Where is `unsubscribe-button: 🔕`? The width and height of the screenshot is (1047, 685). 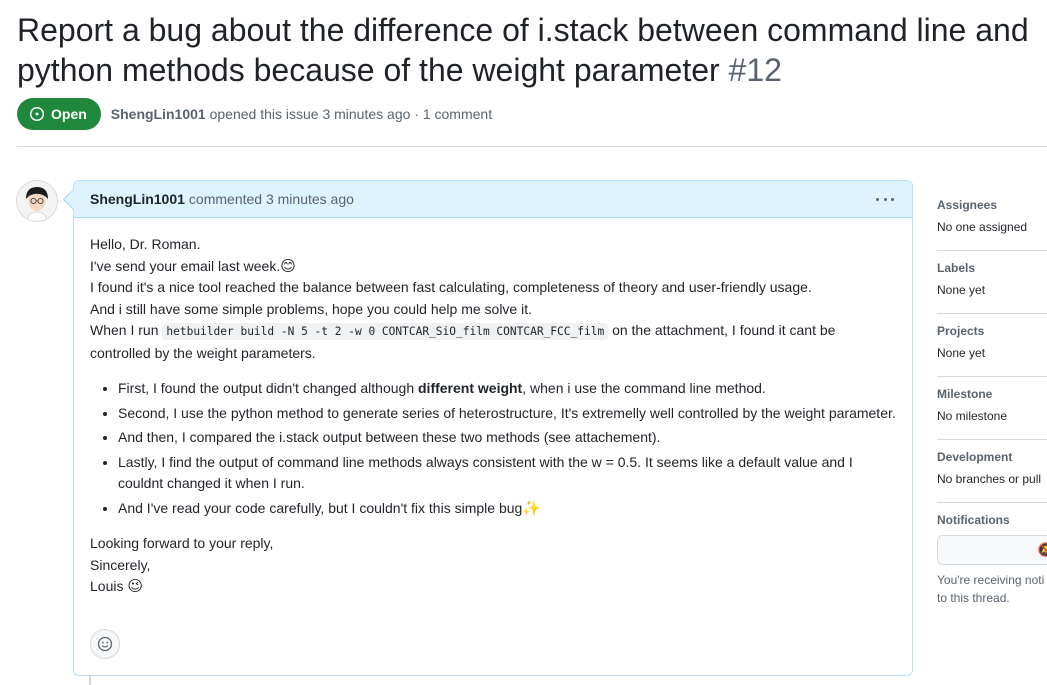
unsubscribe-button: 🔕 is located at coordinates (992, 550).